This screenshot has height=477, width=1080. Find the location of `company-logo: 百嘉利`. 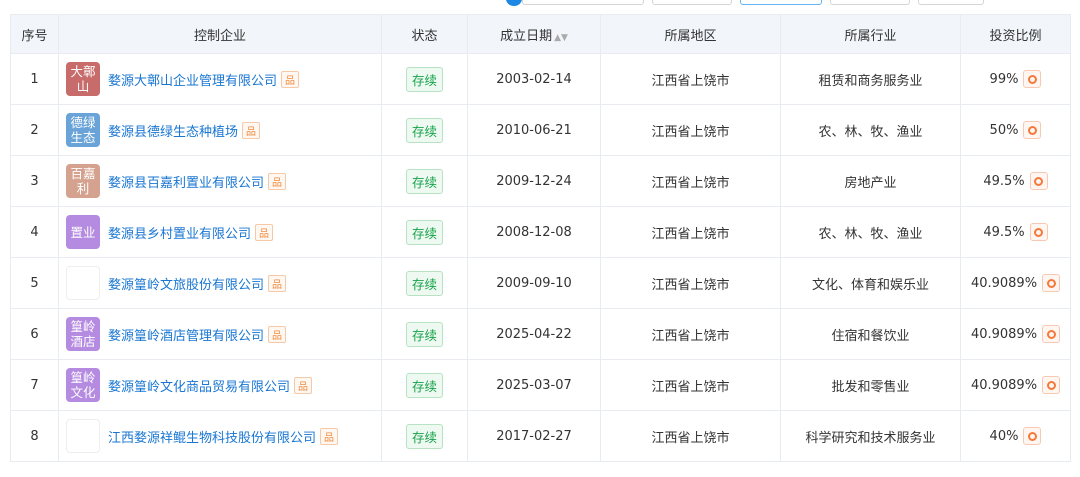

company-logo: 百嘉利 is located at coordinates (83, 181).